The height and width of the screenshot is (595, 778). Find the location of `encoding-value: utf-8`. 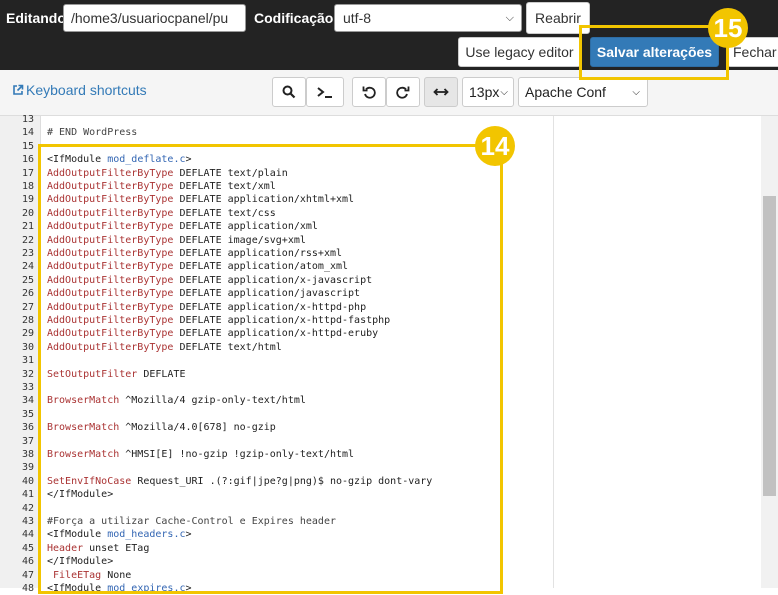

encoding-value: utf-8 is located at coordinates (357, 18).